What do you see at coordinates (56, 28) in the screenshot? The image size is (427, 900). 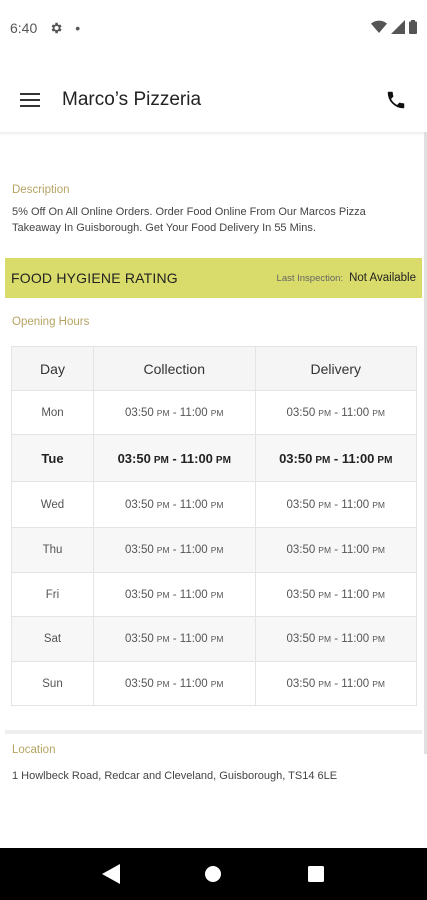 I see `gear-icon` at bounding box center [56, 28].